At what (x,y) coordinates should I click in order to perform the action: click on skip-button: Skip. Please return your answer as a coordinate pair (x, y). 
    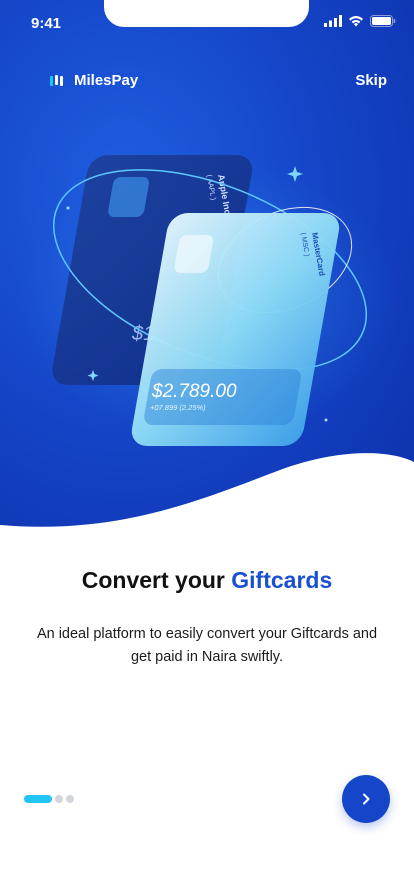
    Looking at the image, I should click on (371, 80).